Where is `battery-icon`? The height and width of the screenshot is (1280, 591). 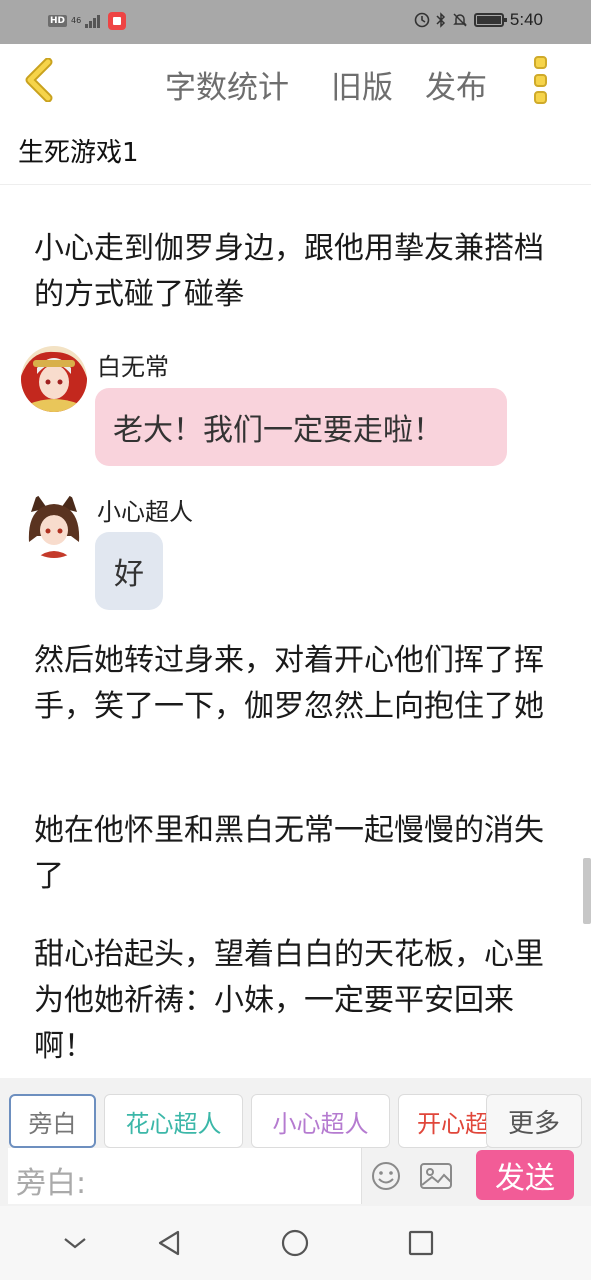
battery-icon is located at coordinates (490, 20).